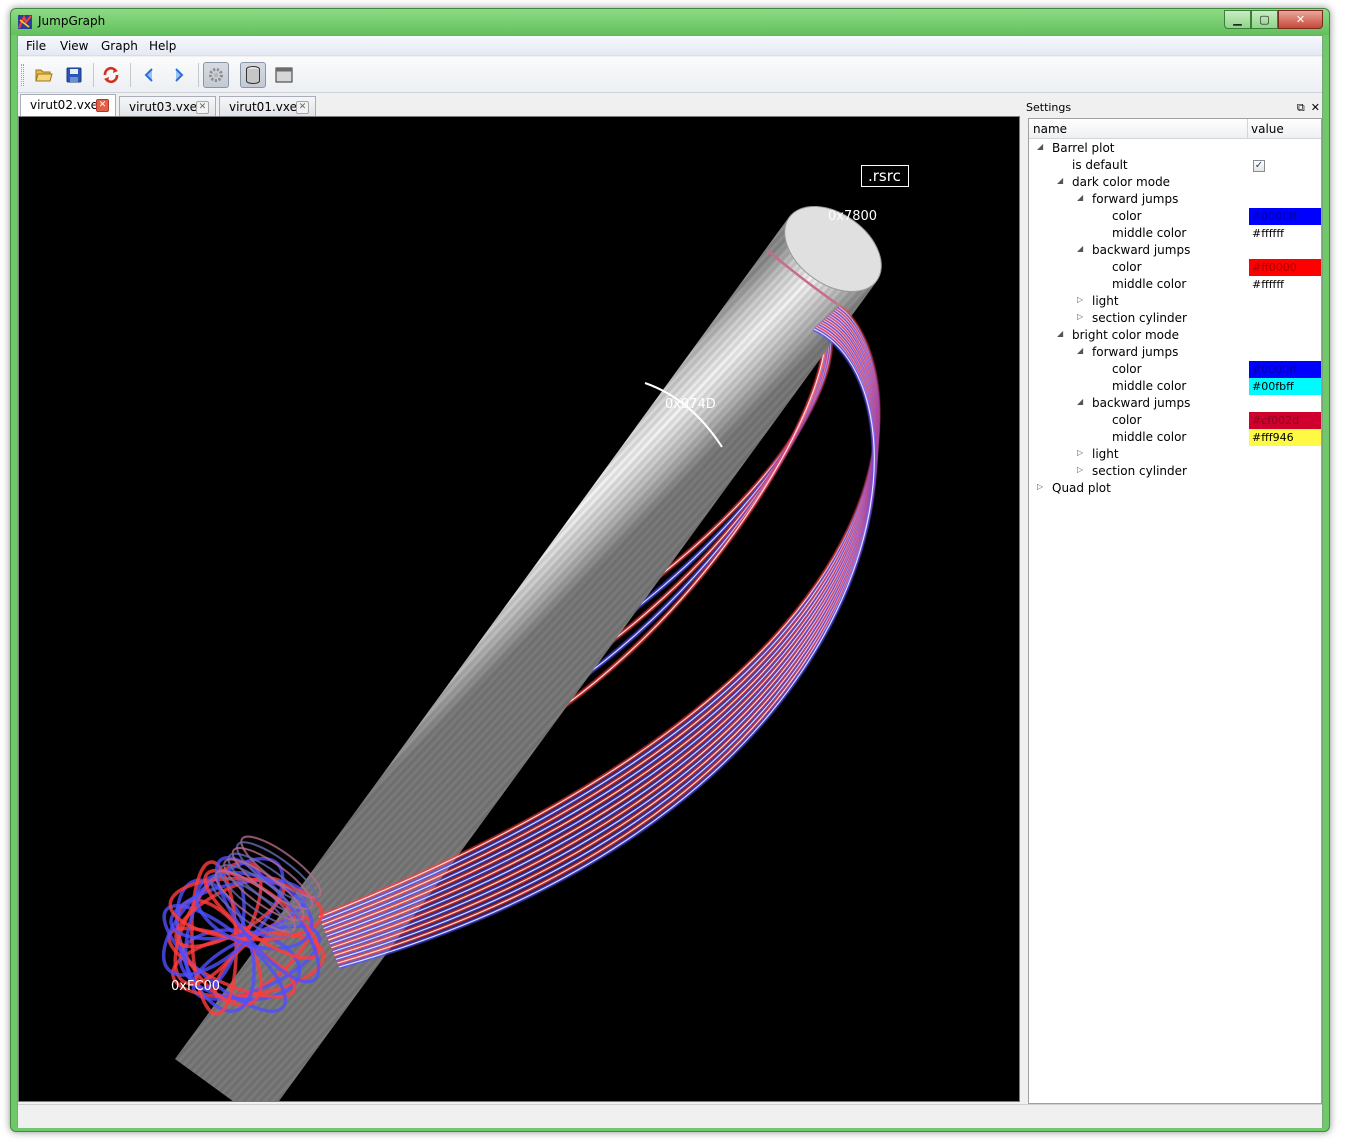 This screenshot has height=1144, width=1345. I want to click on address-label-mid: 0x974D, so click(690, 404).